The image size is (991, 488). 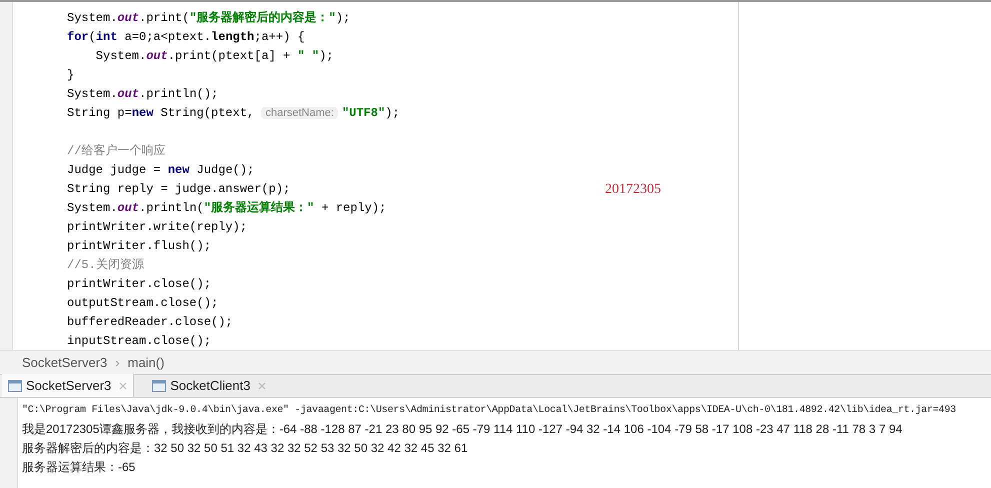 What do you see at coordinates (233, 113) in the screenshot?
I see `code-line: String p=new String(ptext, charsetName: "UTF8");` at bounding box center [233, 113].